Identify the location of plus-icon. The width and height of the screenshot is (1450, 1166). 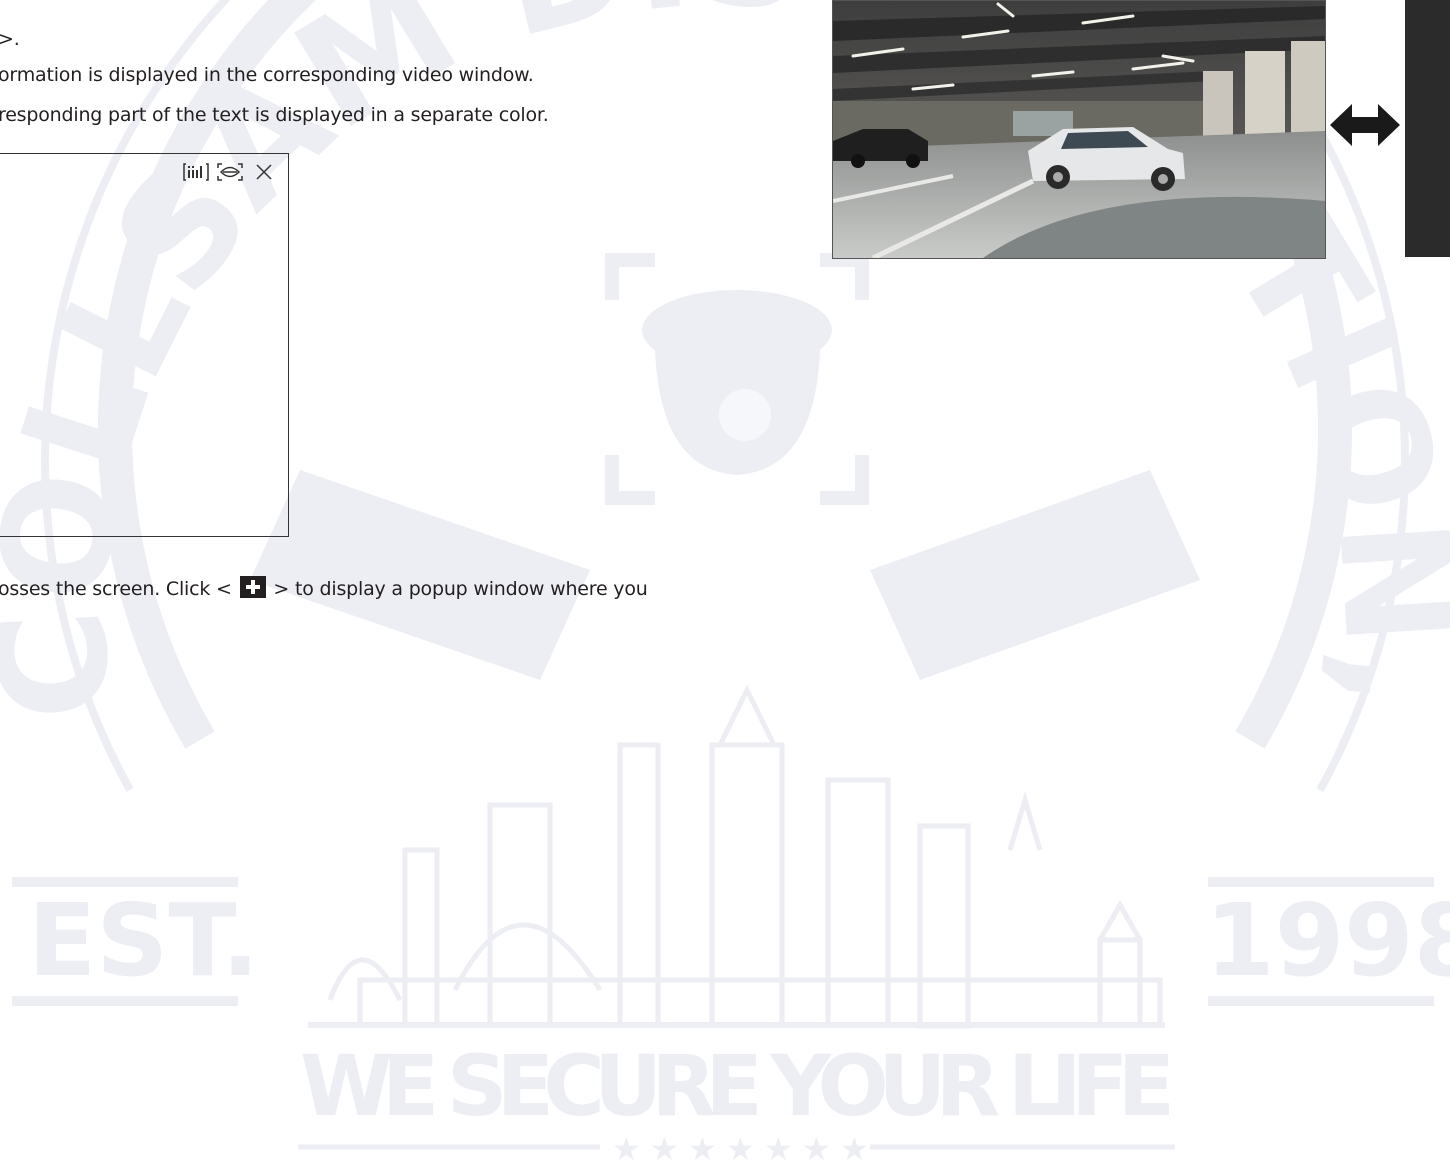
(252, 587).